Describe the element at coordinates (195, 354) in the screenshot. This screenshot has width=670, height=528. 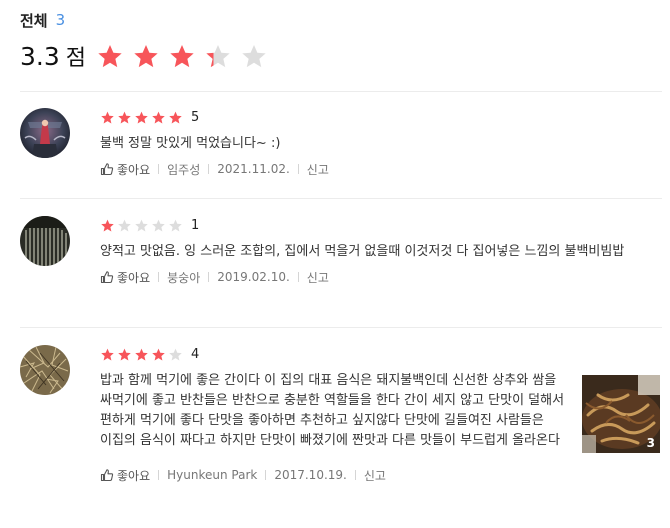
I see `review-rating-value: 4` at that location.